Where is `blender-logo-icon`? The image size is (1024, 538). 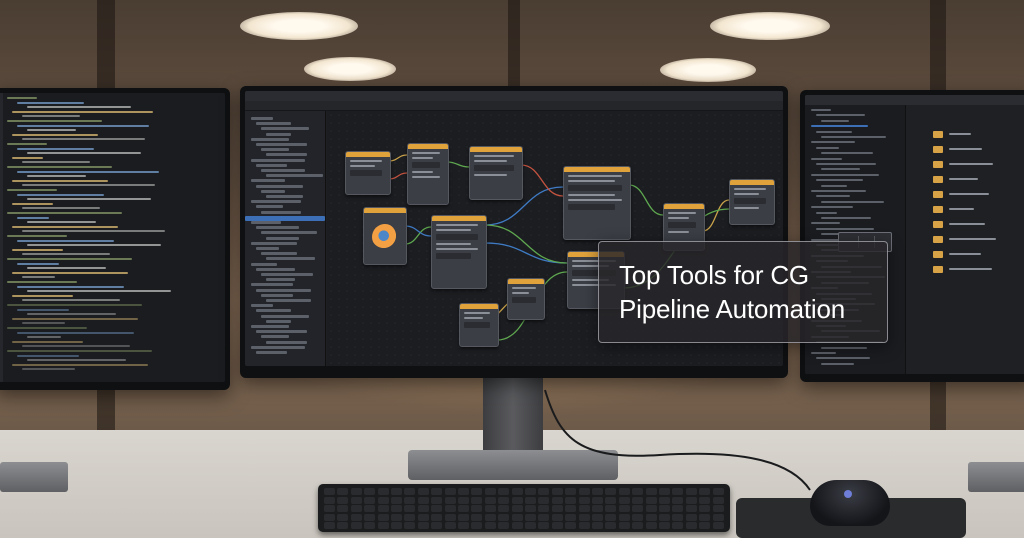 blender-logo-icon is located at coordinates (385, 237).